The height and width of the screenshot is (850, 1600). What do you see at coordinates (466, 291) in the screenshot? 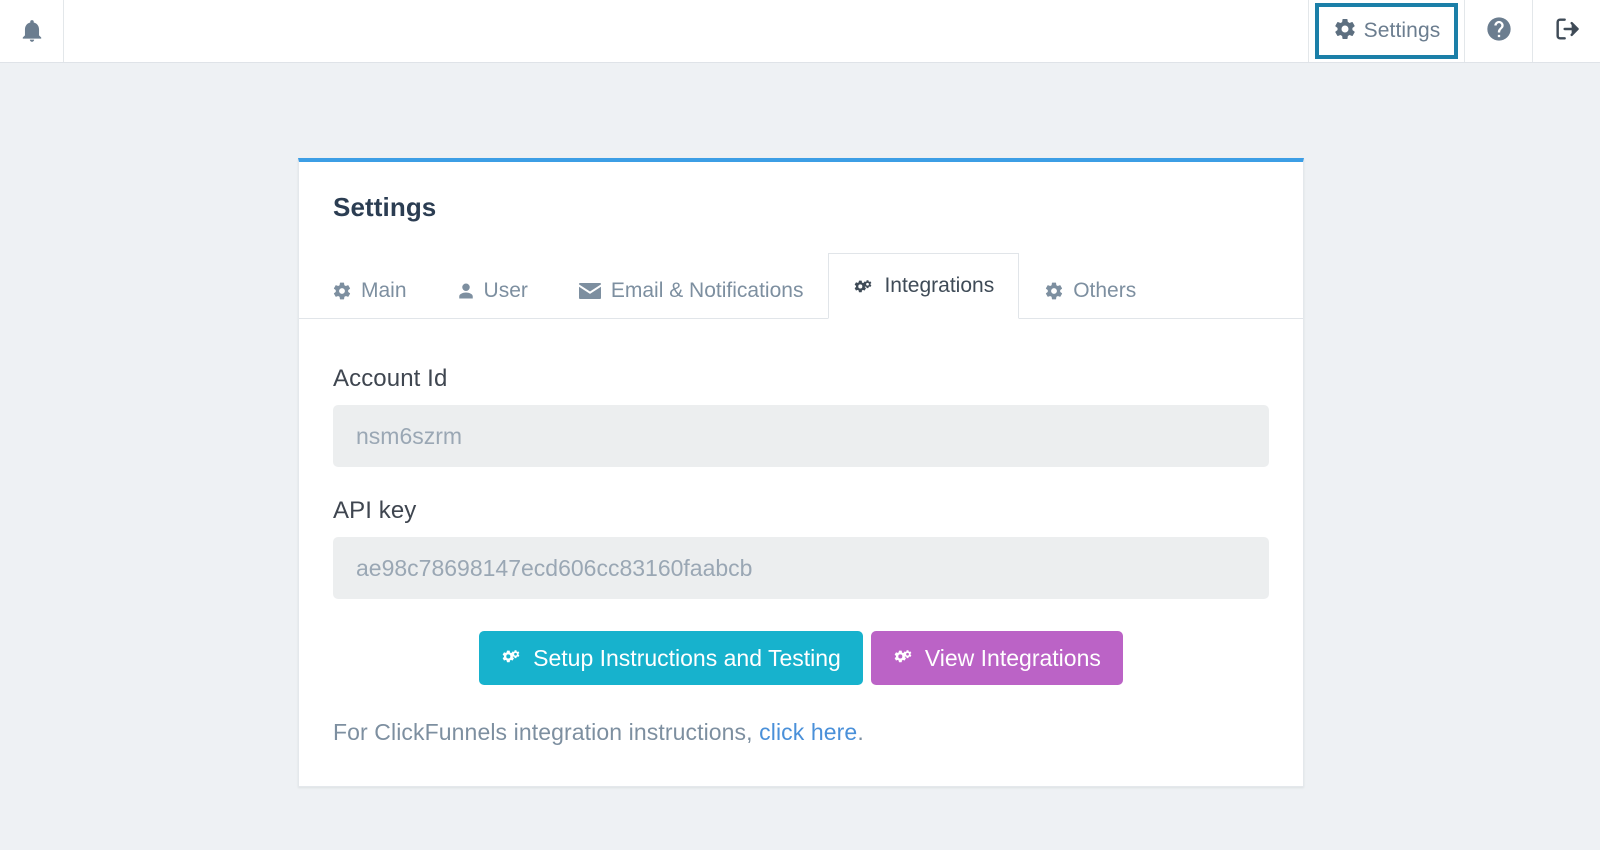
I see `user-icon` at bounding box center [466, 291].